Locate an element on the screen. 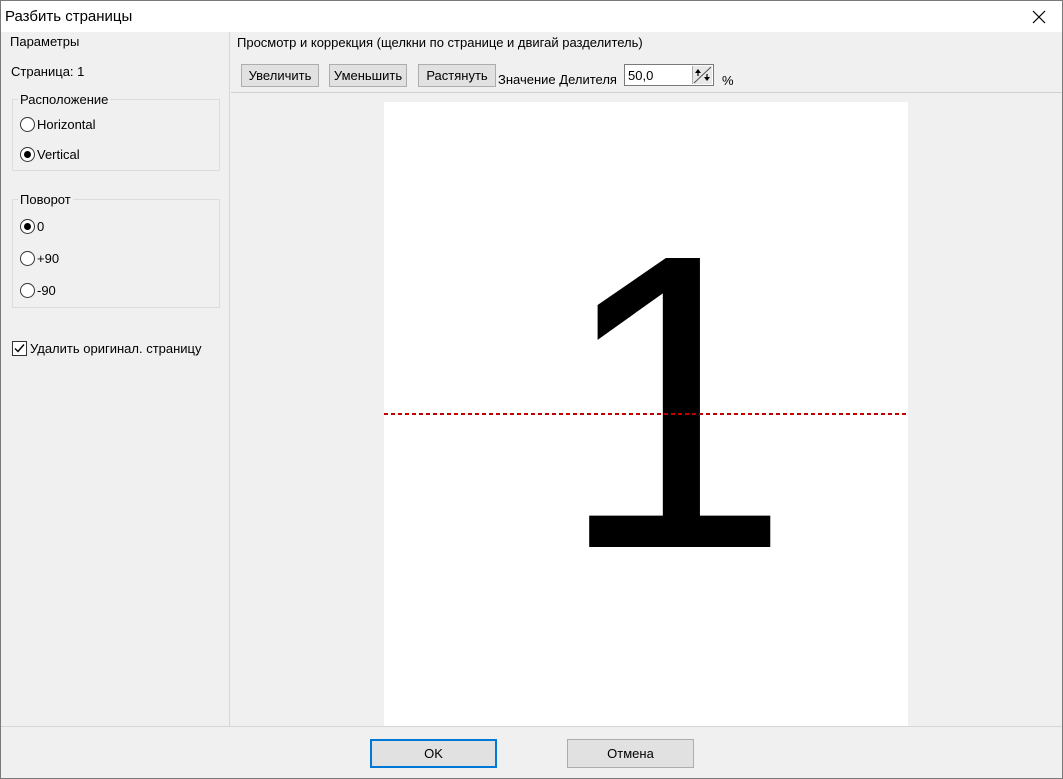 The height and width of the screenshot is (779, 1063). delete-original-checkbox-row: Удалить оригинал. страницу is located at coordinates (107, 348).